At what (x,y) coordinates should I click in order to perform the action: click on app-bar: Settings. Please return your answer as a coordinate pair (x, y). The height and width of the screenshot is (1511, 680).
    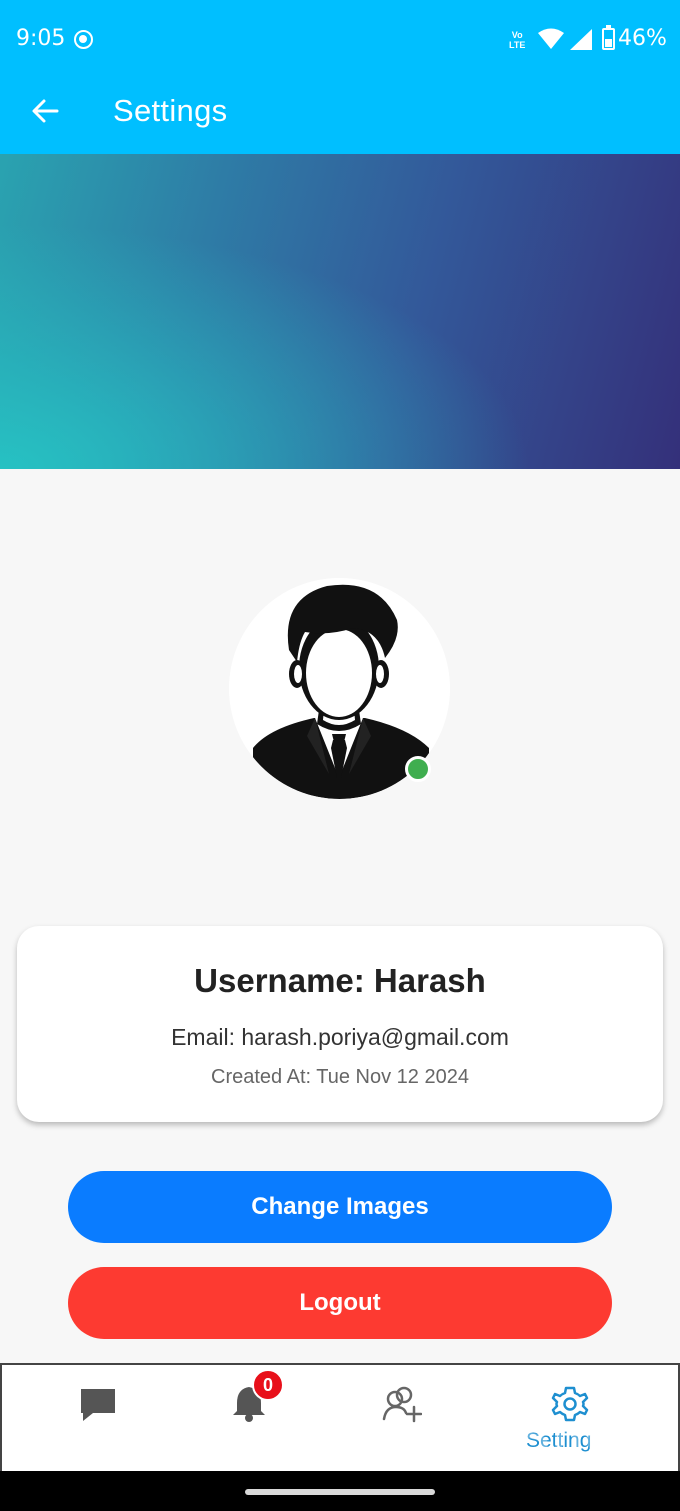
    Looking at the image, I should click on (340, 117).